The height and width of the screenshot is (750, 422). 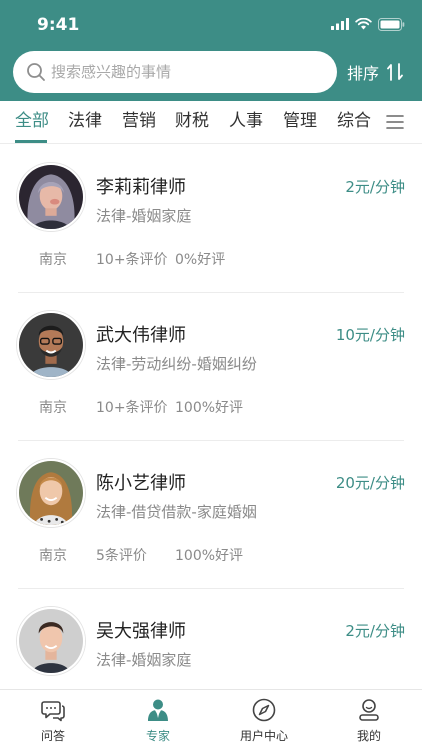 What do you see at coordinates (186, 72) in the screenshot?
I see `search-input` at bounding box center [186, 72].